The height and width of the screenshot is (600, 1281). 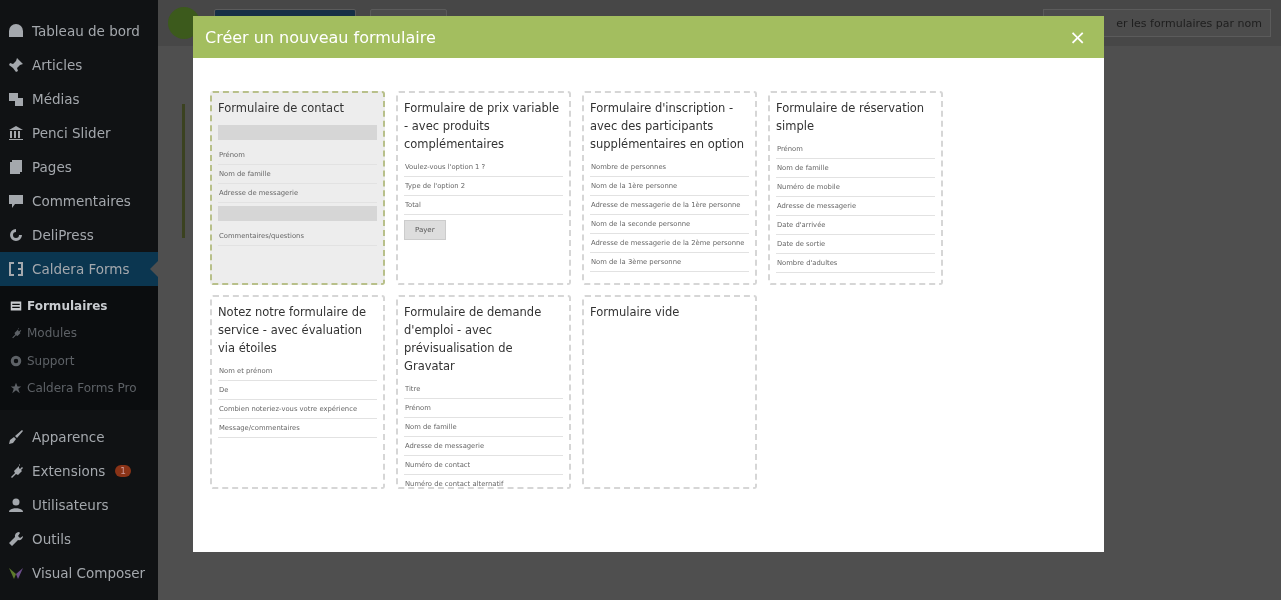 What do you see at coordinates (473, 339) in the screenshot?
I see `template-title: Formulaire de demande d'emploi - avec prévisualisation de Gravatar` at bounding box center [473, 339].